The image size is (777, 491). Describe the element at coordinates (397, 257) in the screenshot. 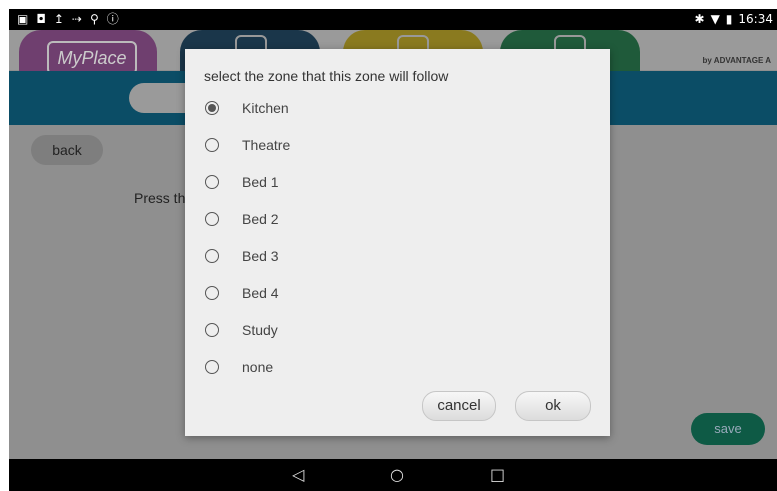

I see `option-bed-3: Bed 3` at that location.